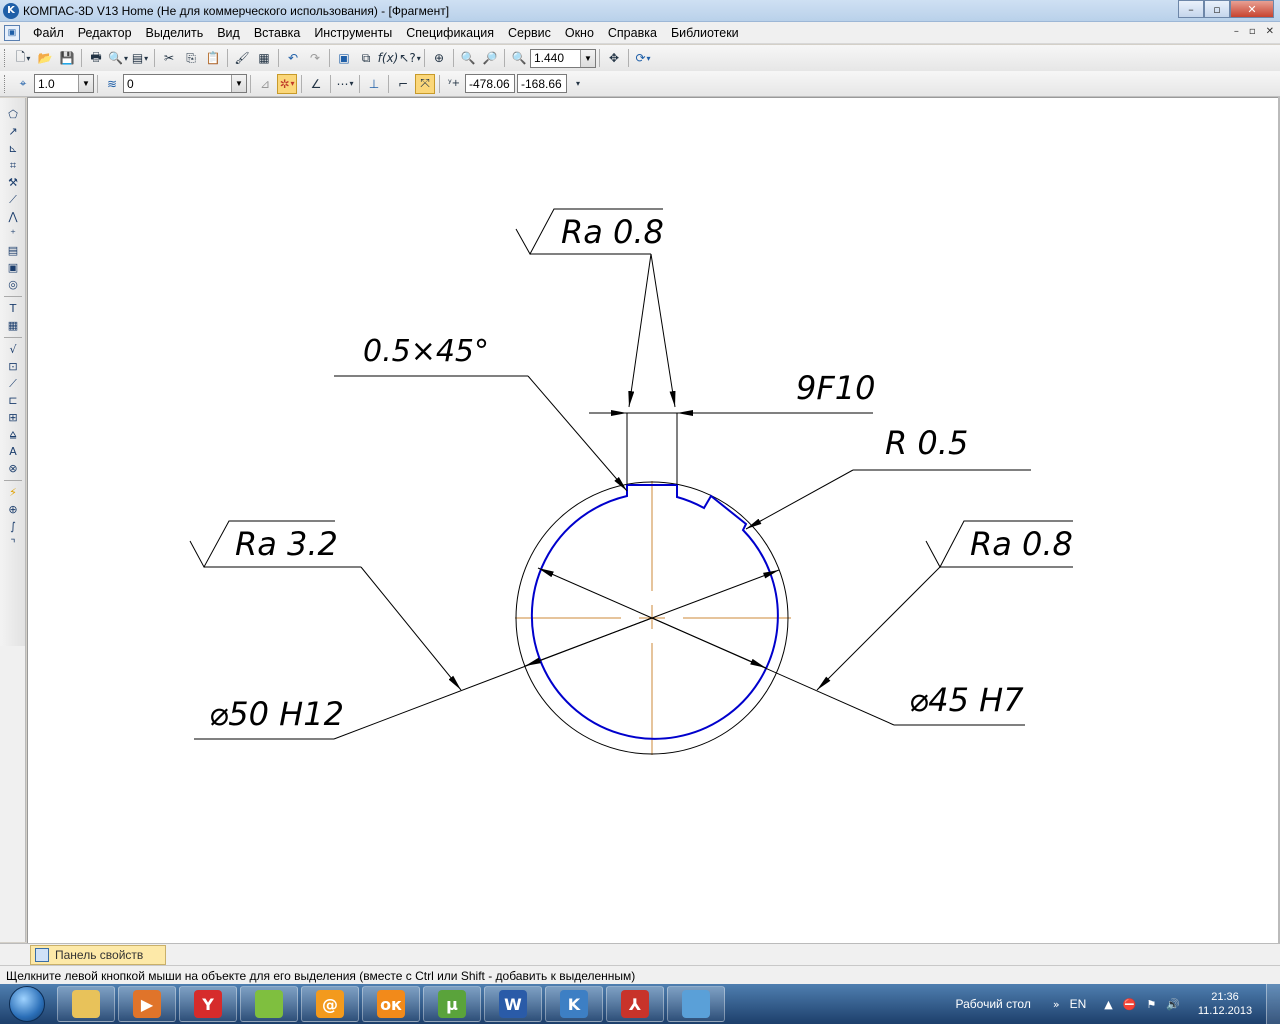 This screenshot has width=1280, height=1024. What do you see at coordinates (632, 33) in the screenshot?
I see `menu-help: Справка` at bounding box center [632, 33].